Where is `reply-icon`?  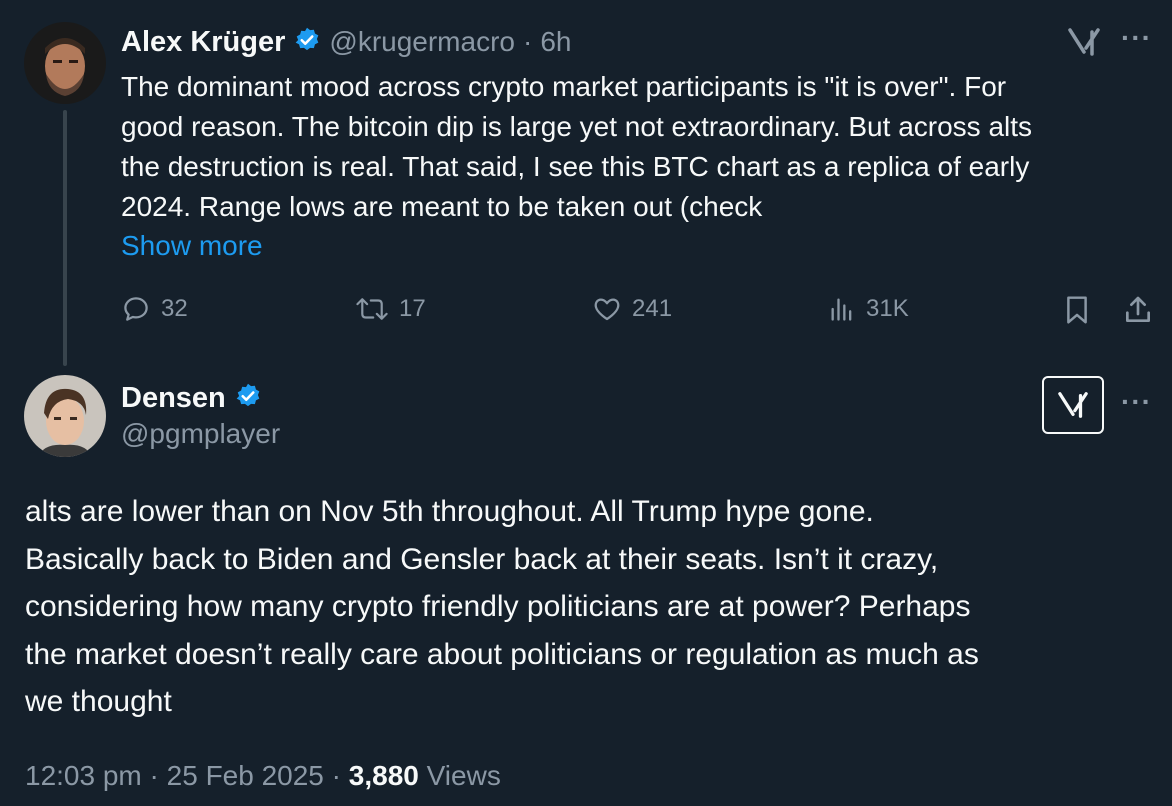
reply-icon is located at coordinates (136, 309).